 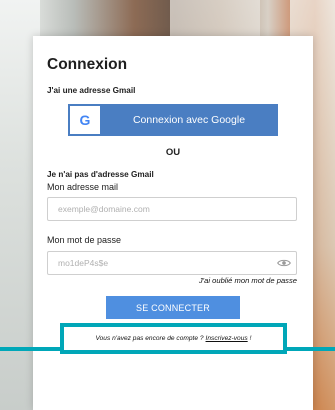 What do you see at coordinates (227, 338) in the screenshot?
I see `signup-link: Inscrivez-vous` at bounding box center [227, 338].